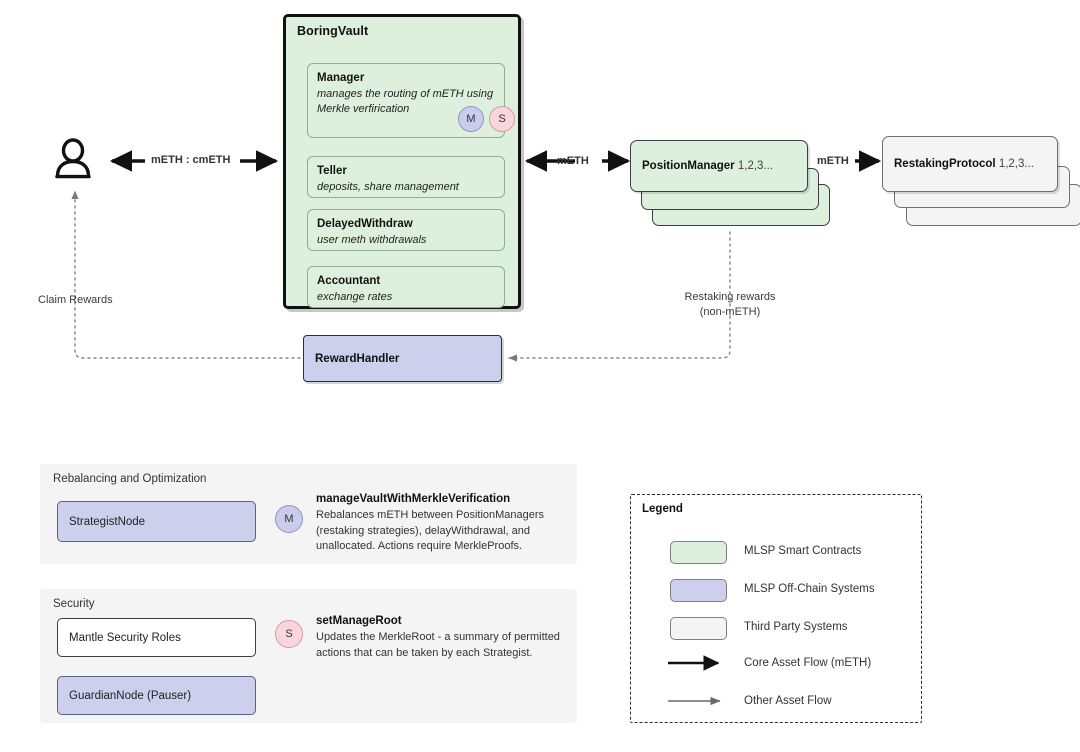 The width and height of the screenshot is (1080, 752). Describe the element at coordinates (359, 621) in the screenshot. I see `action-title: setManageRoot` at that location.